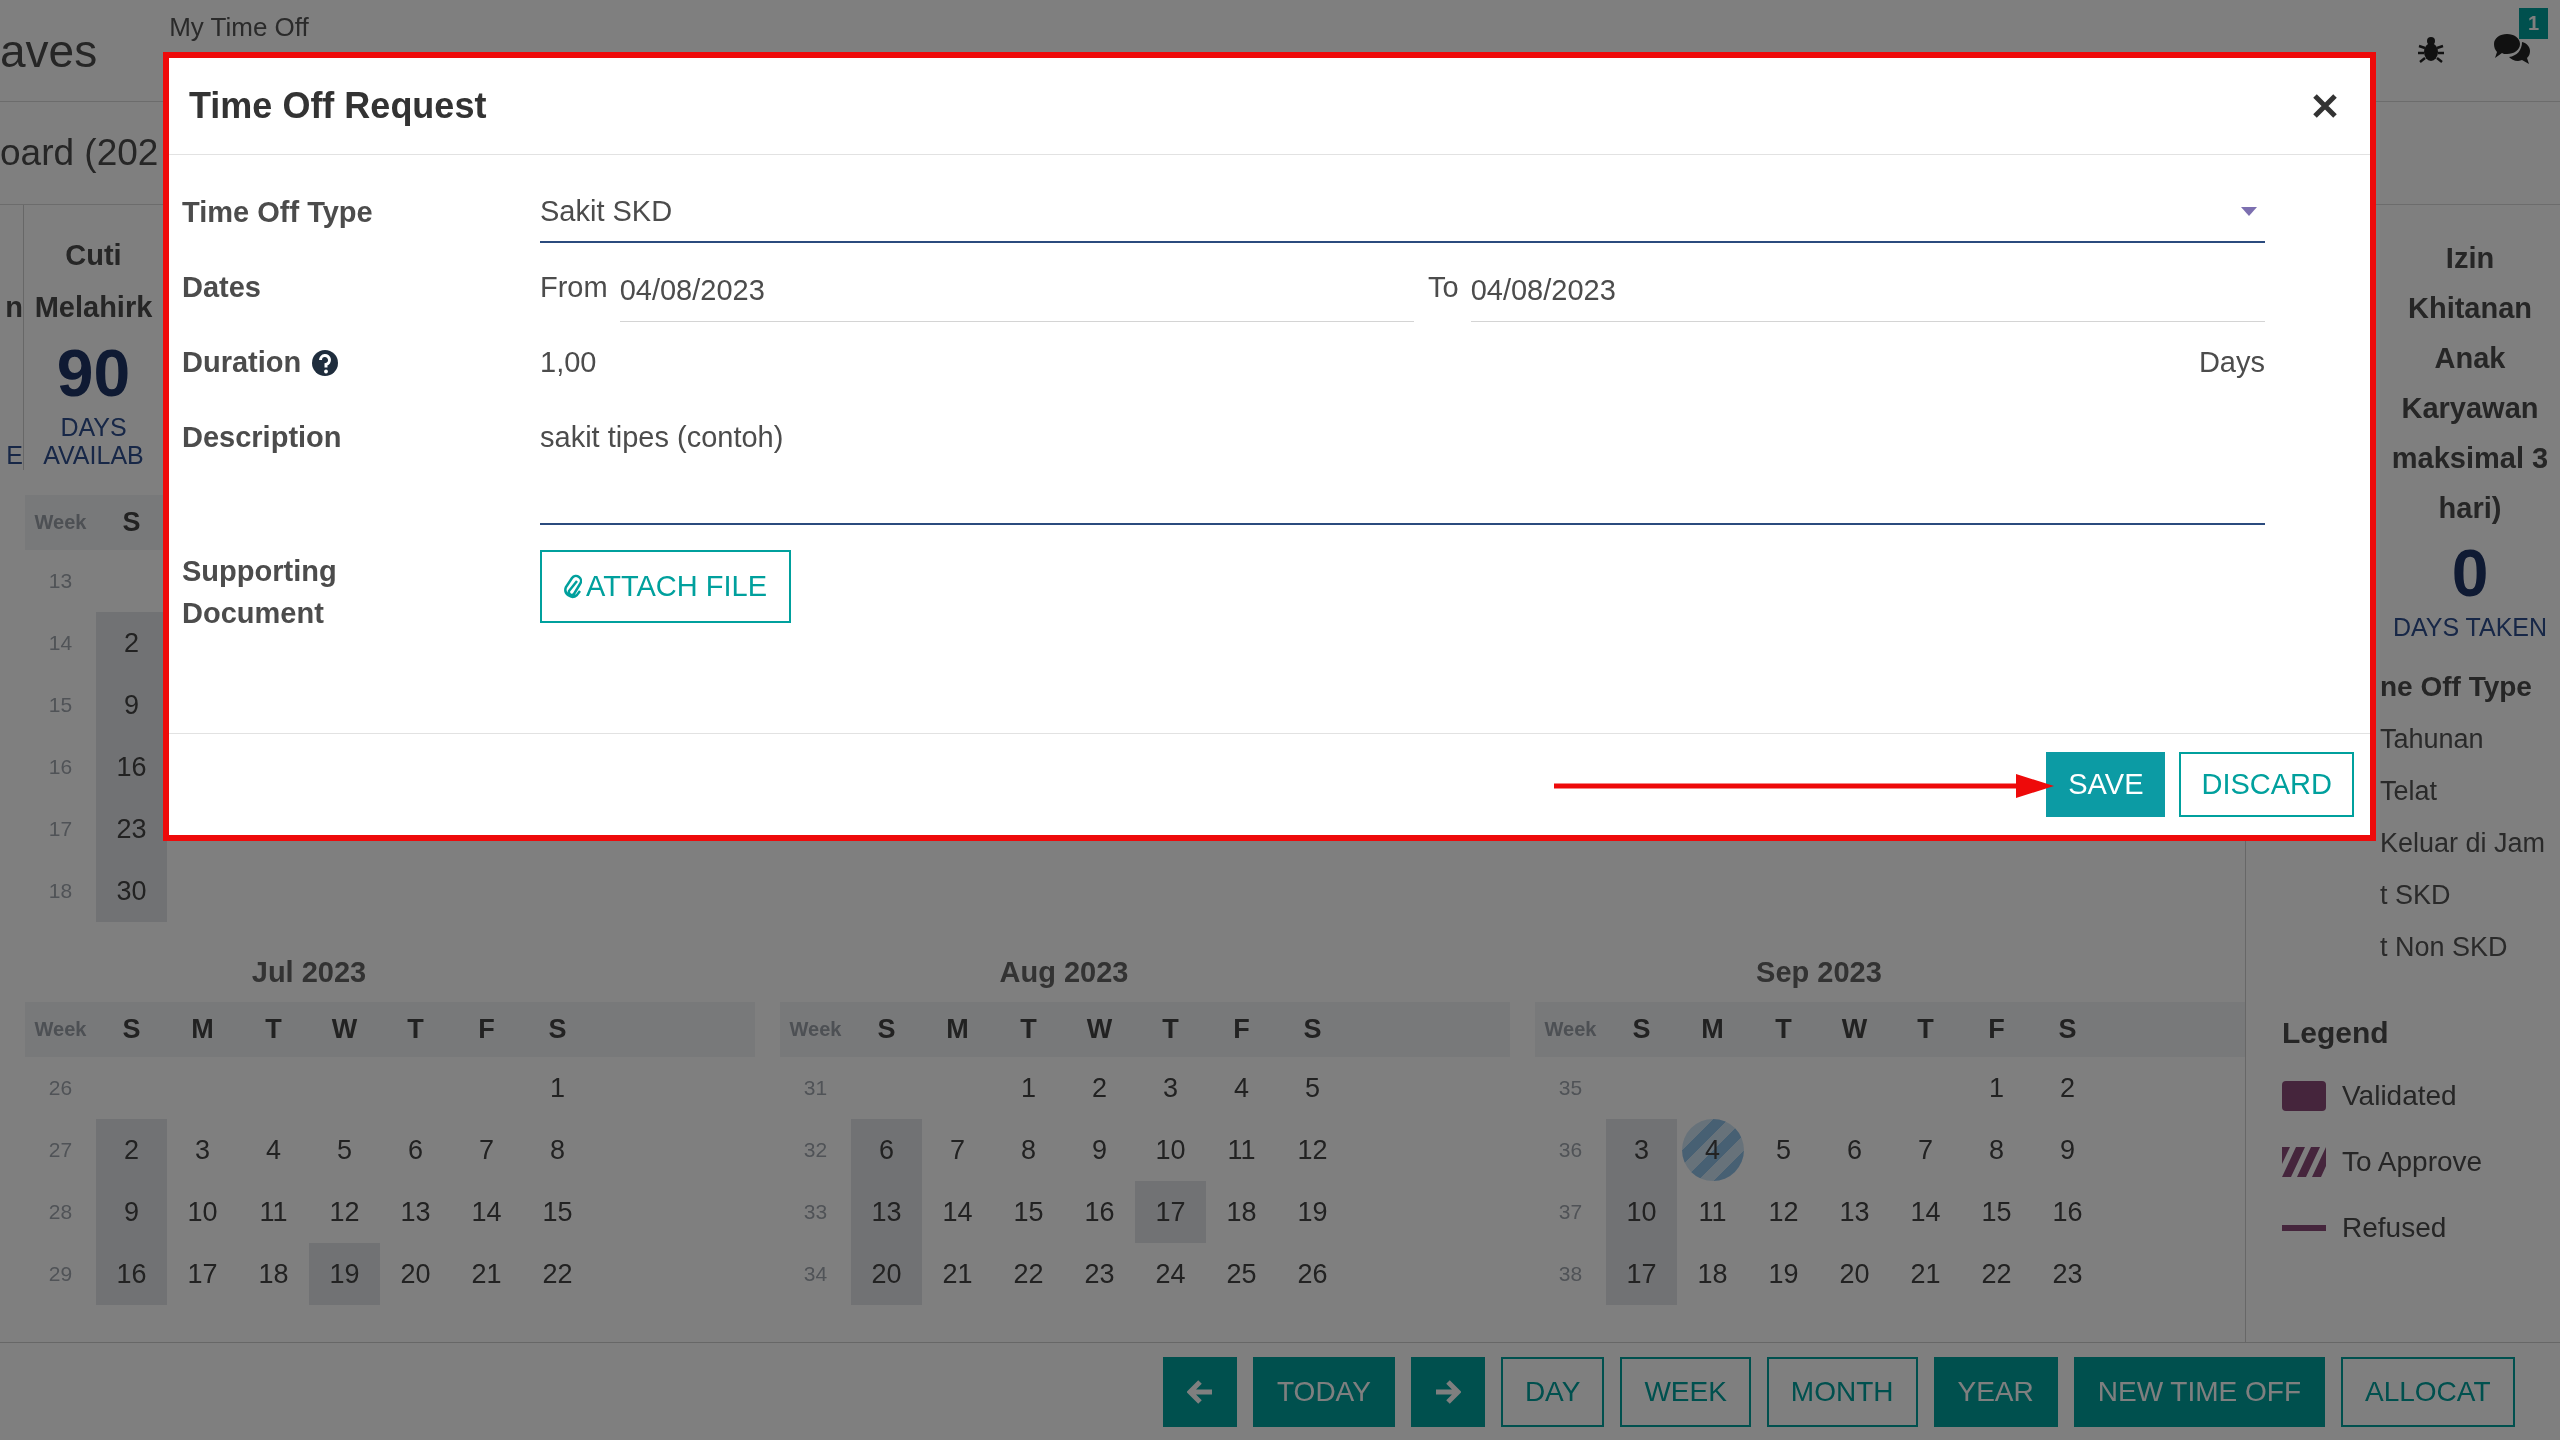 This screenshot has height=1440, width=2560. What do you see at coordinates (2409, 791) in the screenshot?
I see `filter-item: Telat` at bounding box center [2409, 791].